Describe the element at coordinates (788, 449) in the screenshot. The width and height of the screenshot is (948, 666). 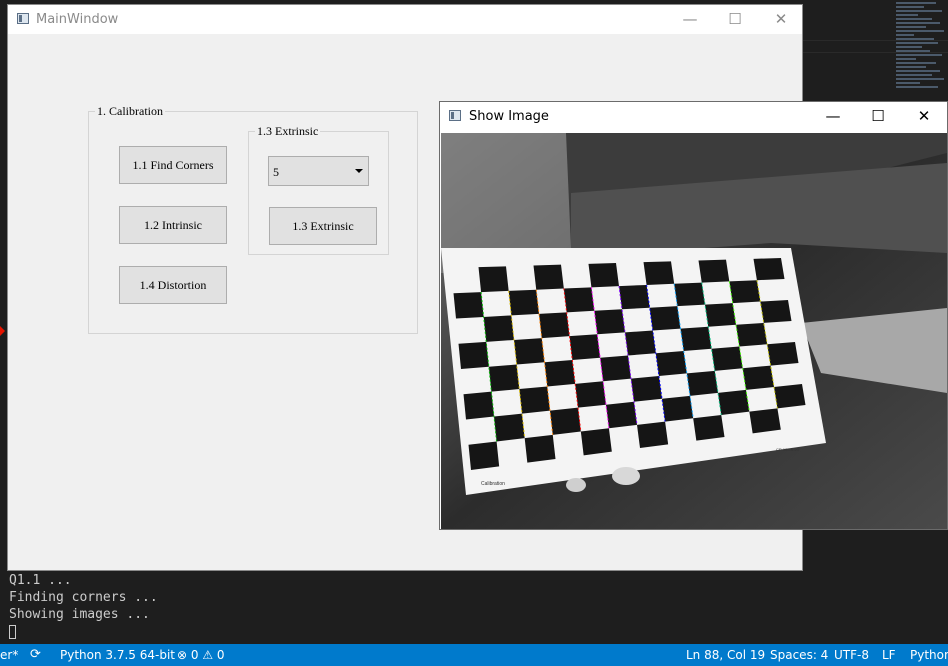
I see `board-label-right: CP-189-6-20` at that location.